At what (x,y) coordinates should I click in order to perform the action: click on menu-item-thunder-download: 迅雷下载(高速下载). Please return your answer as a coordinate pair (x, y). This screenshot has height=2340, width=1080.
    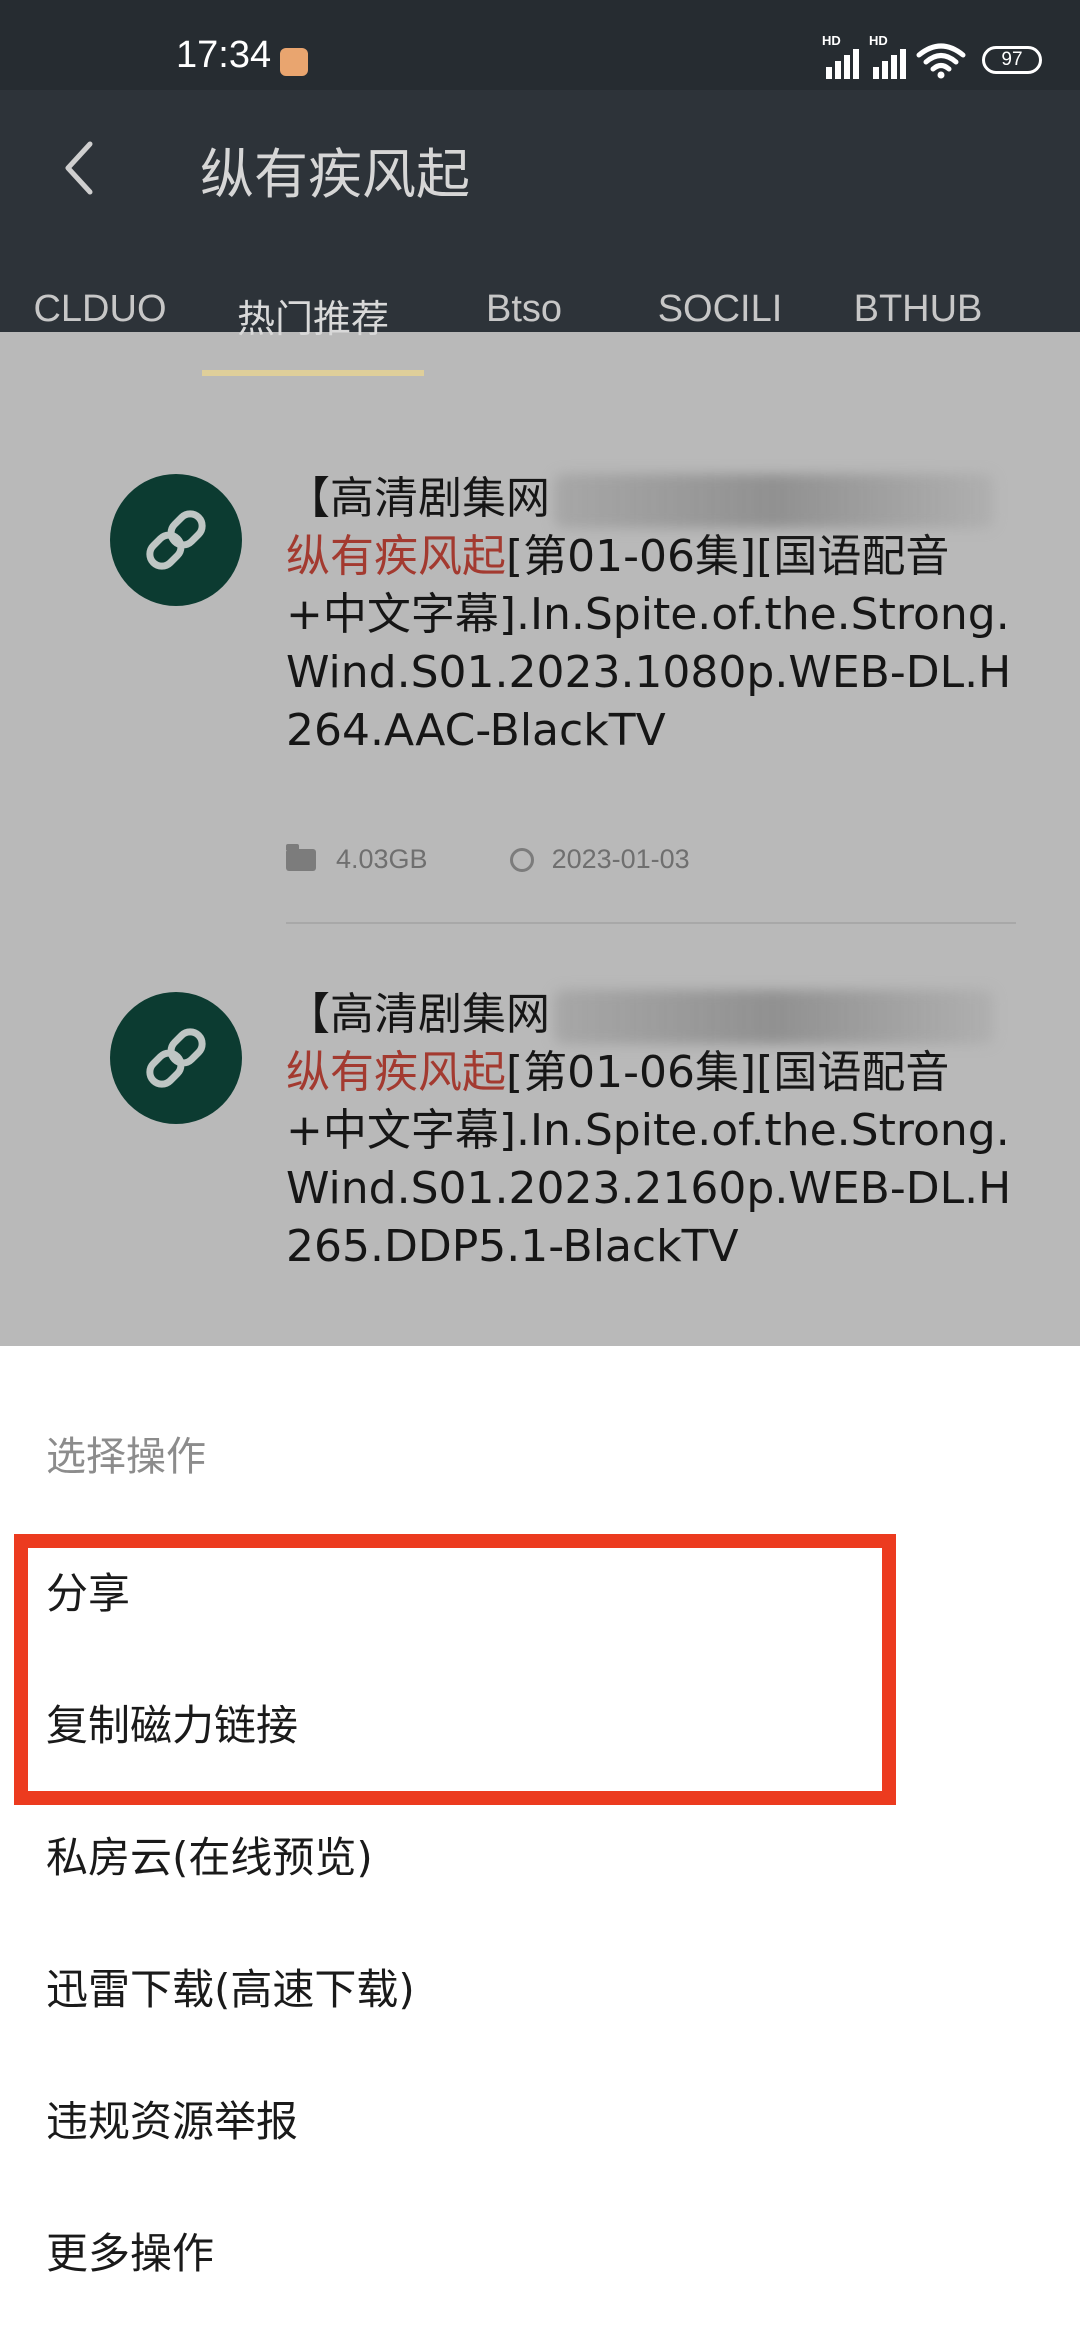
    Looking at the image, I should click on (230, 1986).